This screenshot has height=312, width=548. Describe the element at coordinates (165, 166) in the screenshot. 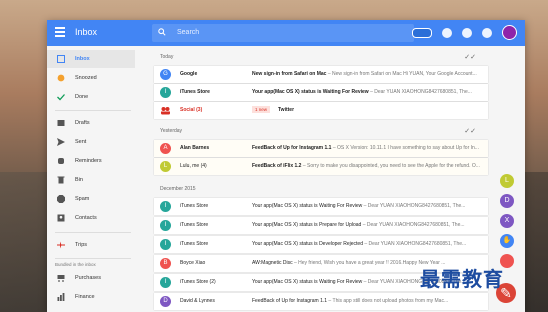

I see `avatar: L` at that location.